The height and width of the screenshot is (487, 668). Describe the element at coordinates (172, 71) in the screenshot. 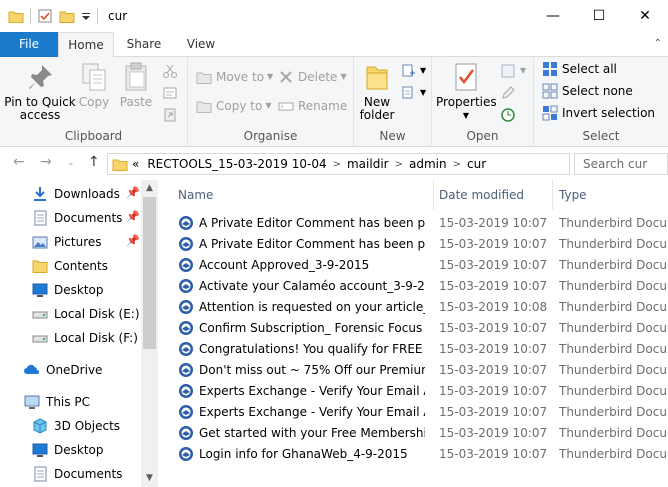

I see `cut-button` at that location.